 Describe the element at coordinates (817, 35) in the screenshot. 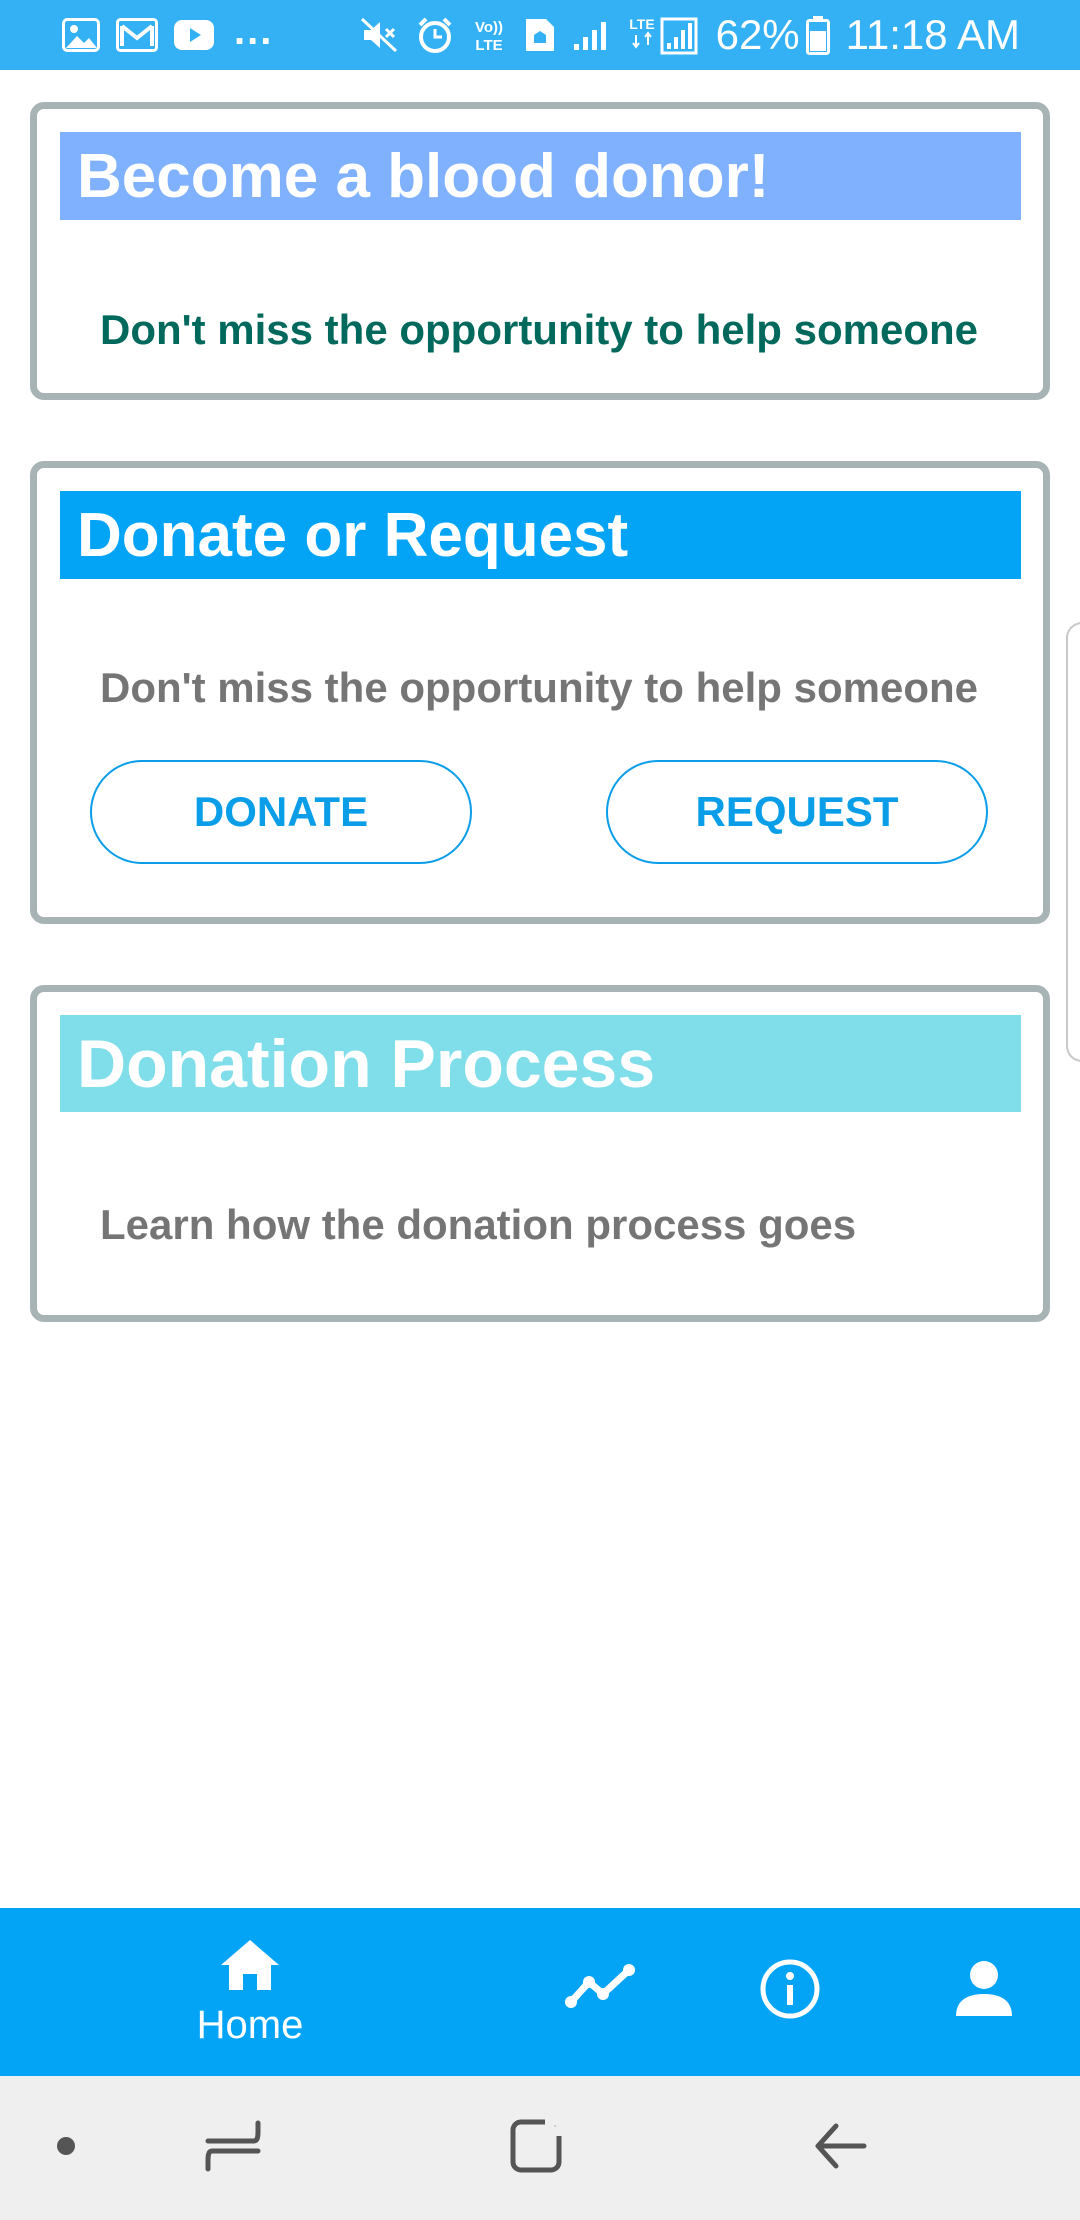

I see `battery-icon` at that location.